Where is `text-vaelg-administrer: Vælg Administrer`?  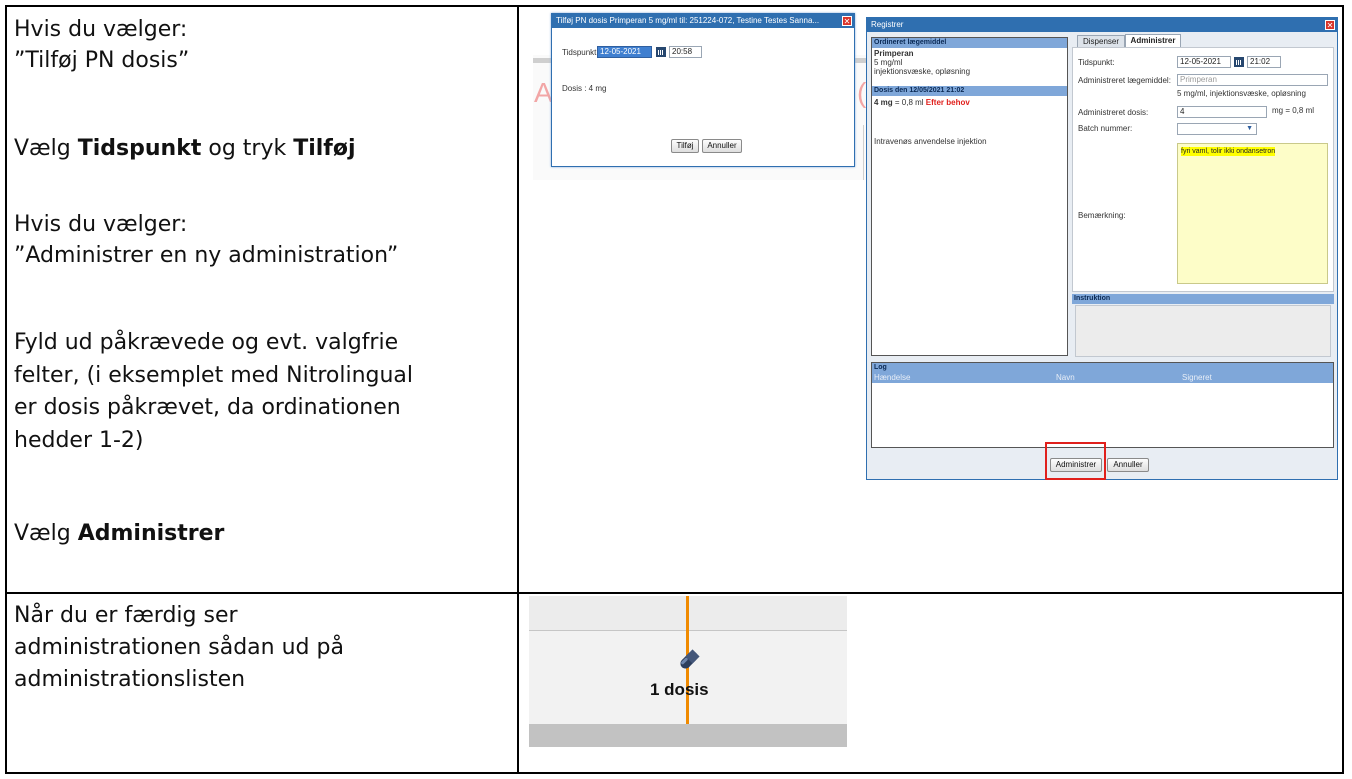 text-vaelg-administrer: Vælg Administrer is located at coordinates (119, 533).